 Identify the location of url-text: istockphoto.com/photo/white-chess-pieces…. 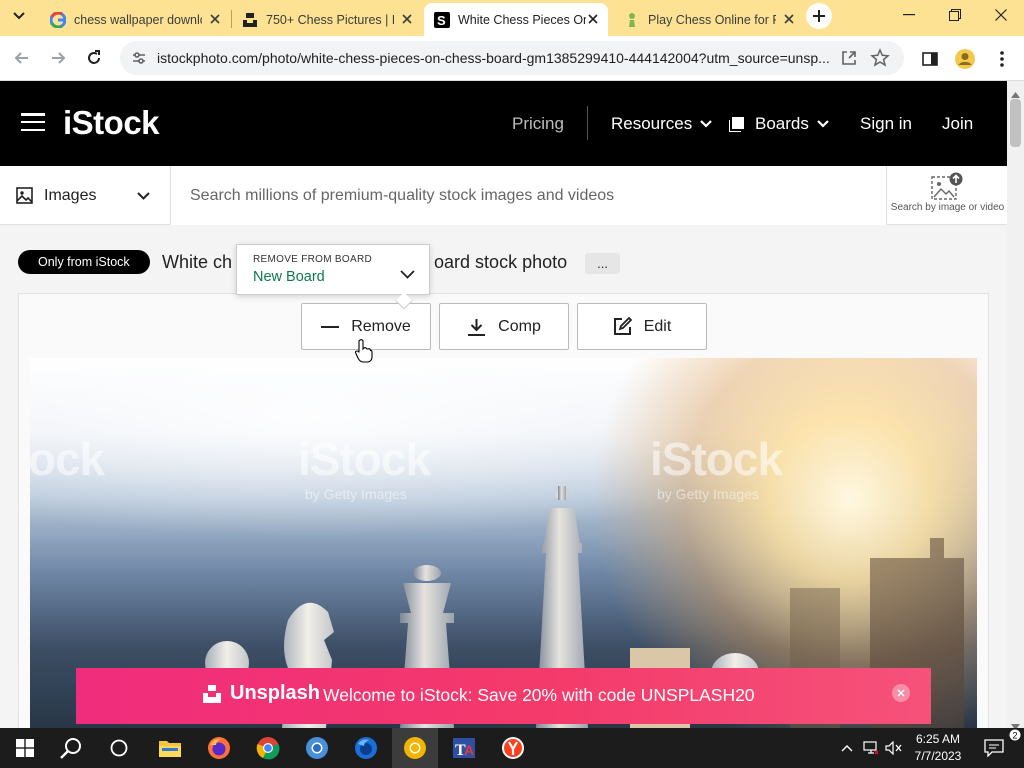
(497, 58).